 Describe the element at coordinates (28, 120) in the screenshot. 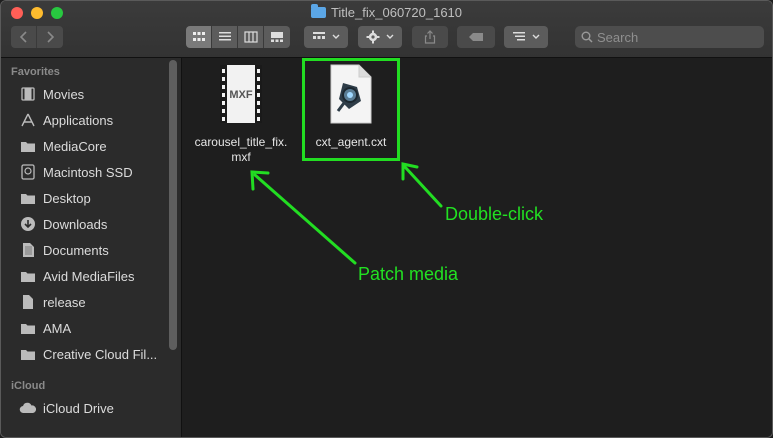

I see `applications-icon` at that location.